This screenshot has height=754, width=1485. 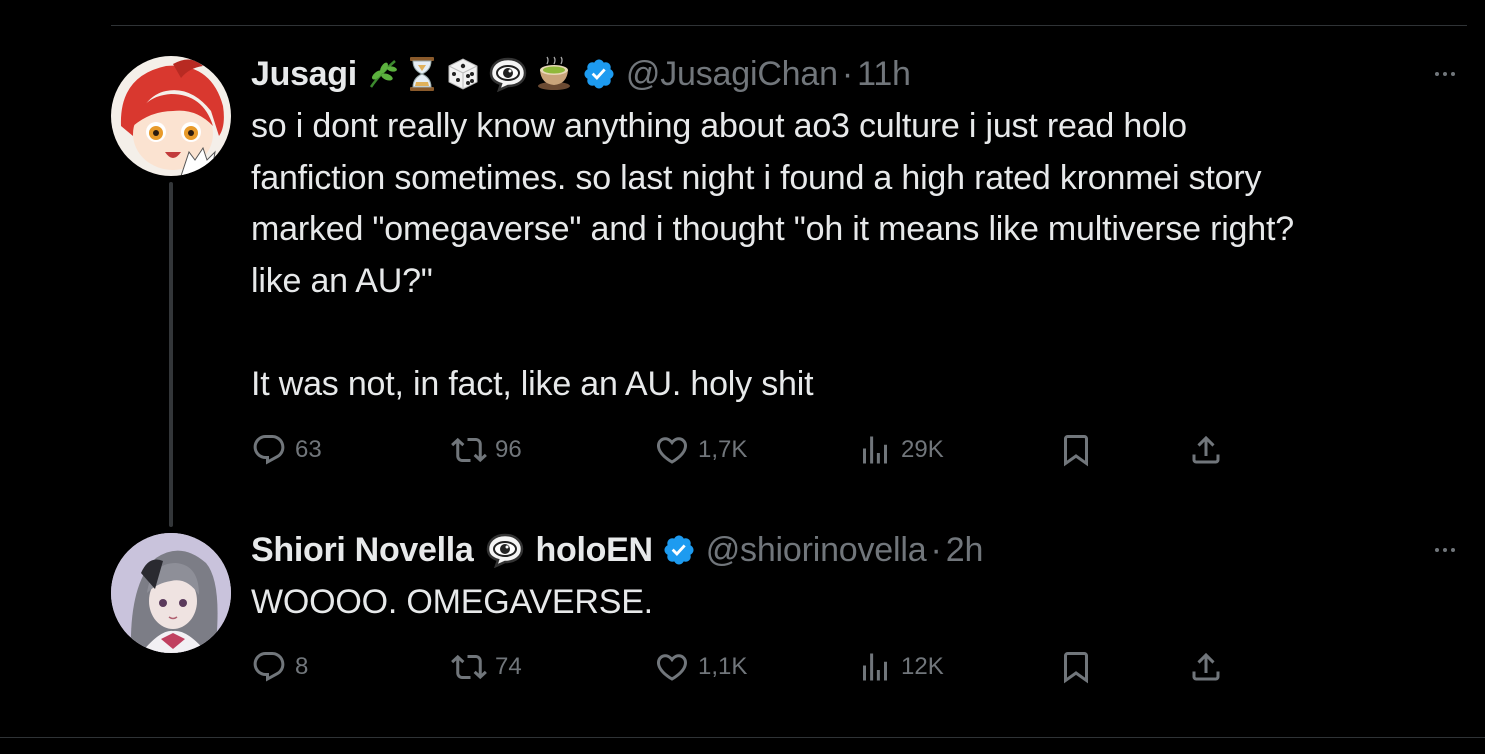 I want to click on views-button: 12K, so click(x=900, y=667).